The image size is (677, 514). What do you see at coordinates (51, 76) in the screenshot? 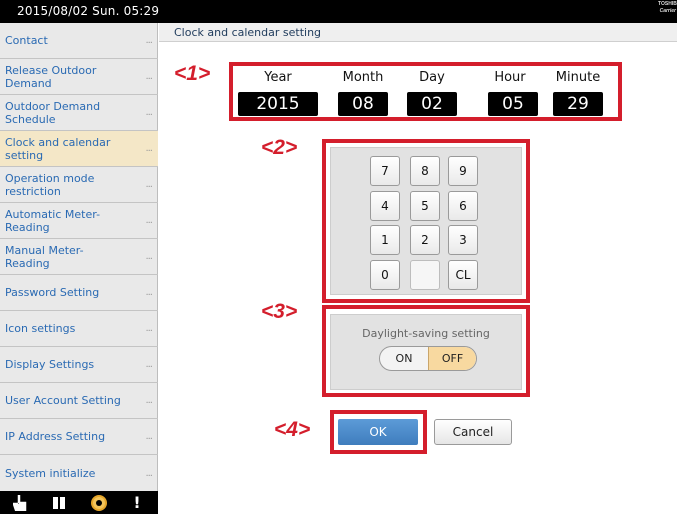
I see `sidebar-item-label: Release Outdoor Demand` at bounding box center [51, 76].